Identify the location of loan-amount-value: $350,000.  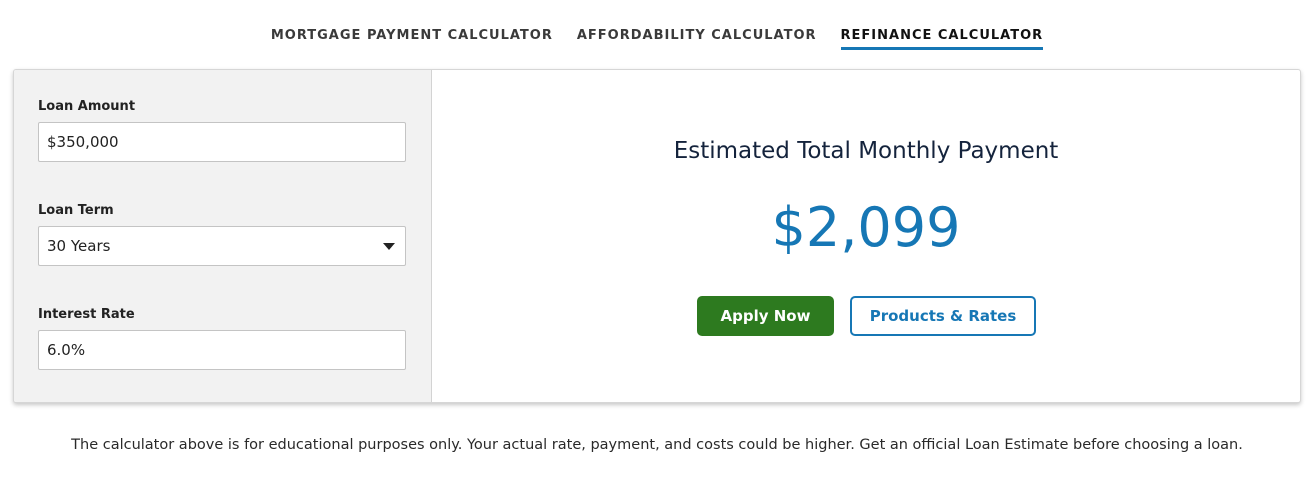
(83, 142).